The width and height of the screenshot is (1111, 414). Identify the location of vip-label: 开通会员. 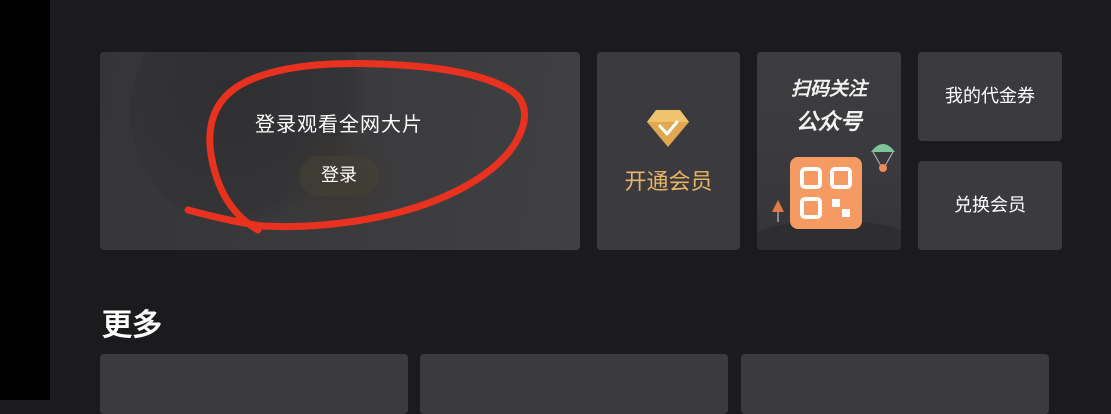
(668, 182).